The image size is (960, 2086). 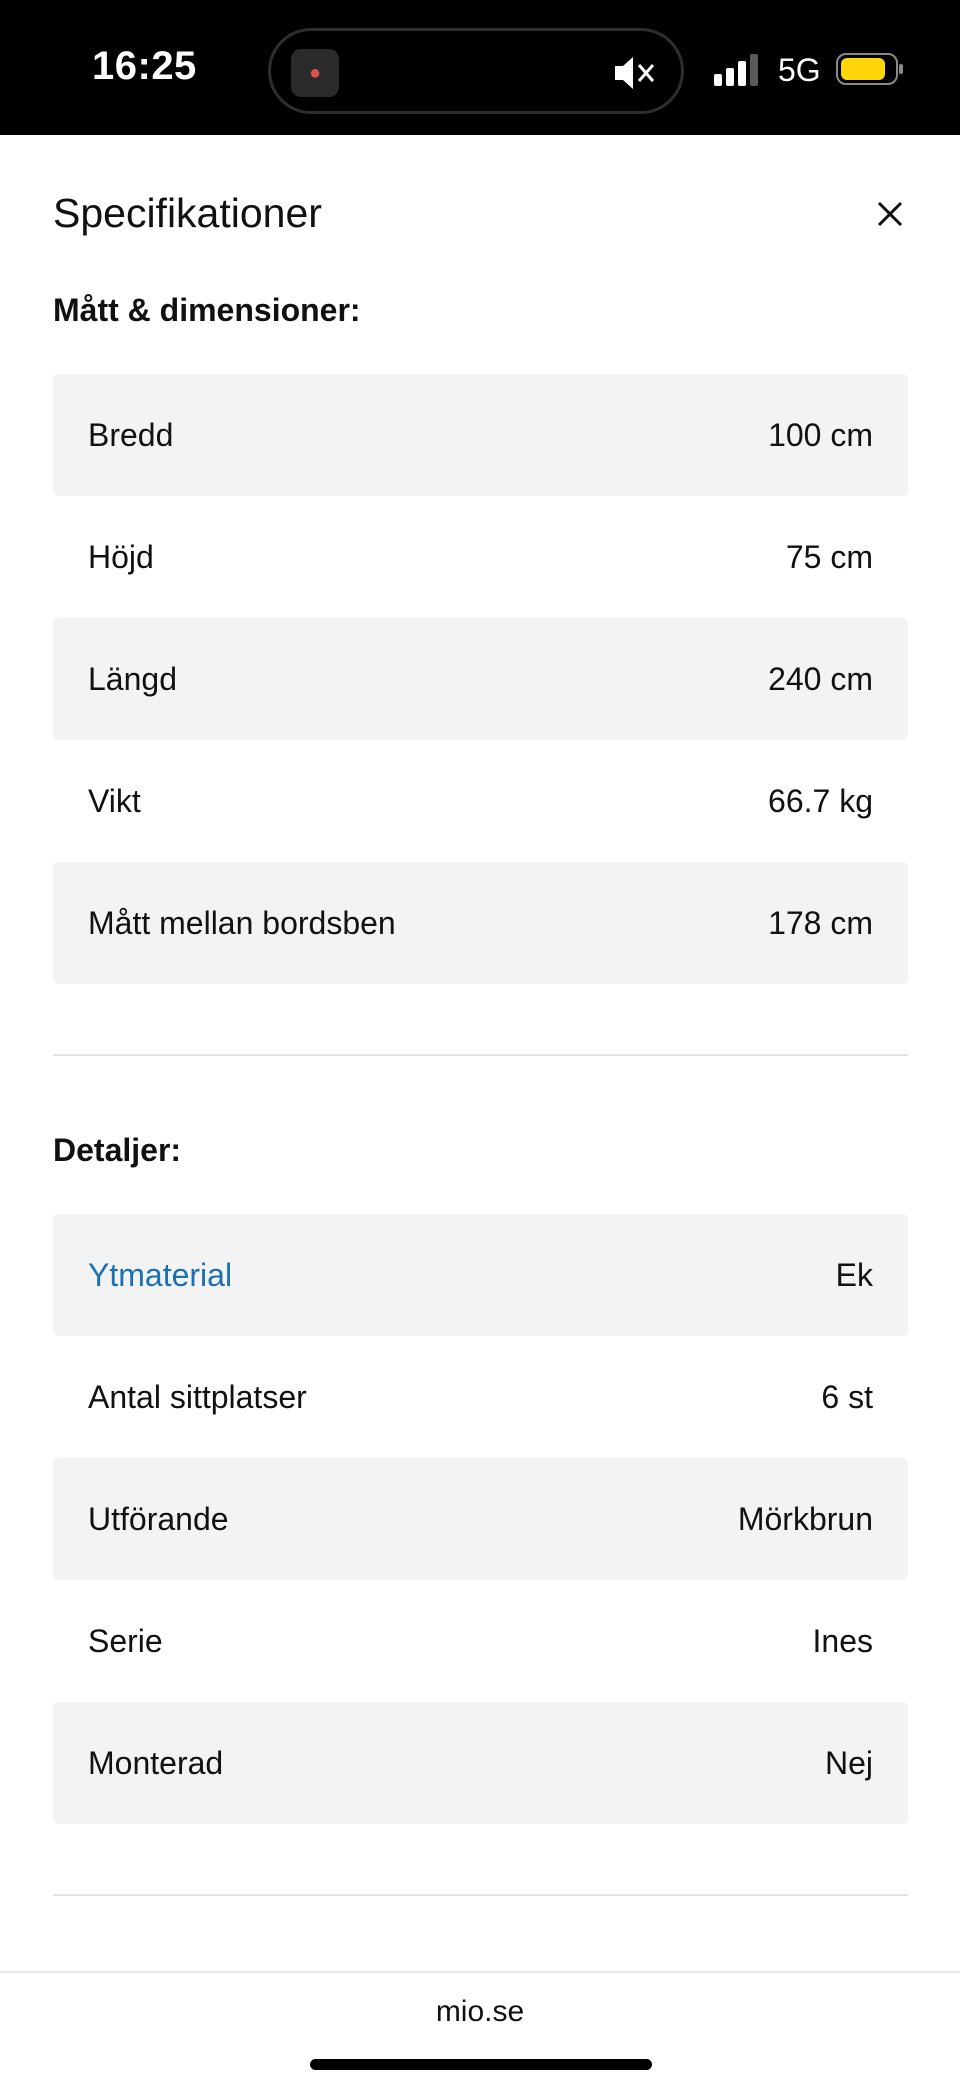 What do you see at coordinates (132, 678) in the screenshot?
I see `spec-label: Längd` at bounding box center [132, 678].